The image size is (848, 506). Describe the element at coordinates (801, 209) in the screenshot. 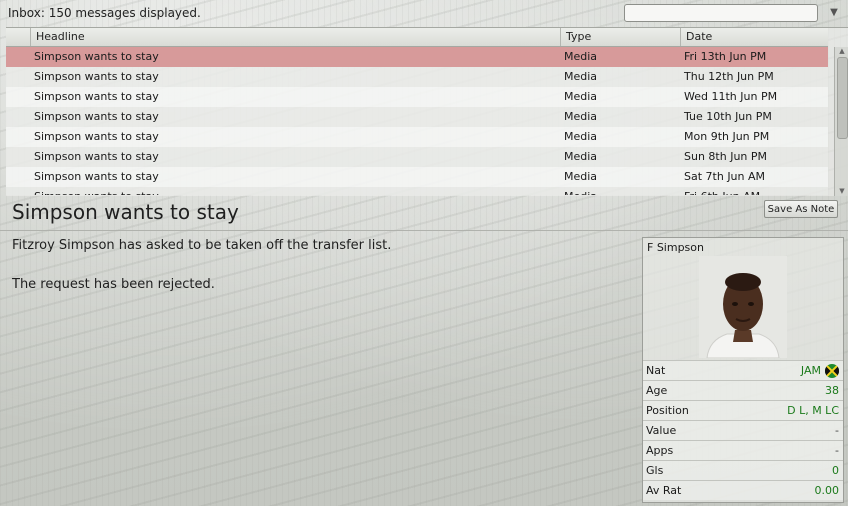

I see `save-as-note-button: Save As Note` at that location.